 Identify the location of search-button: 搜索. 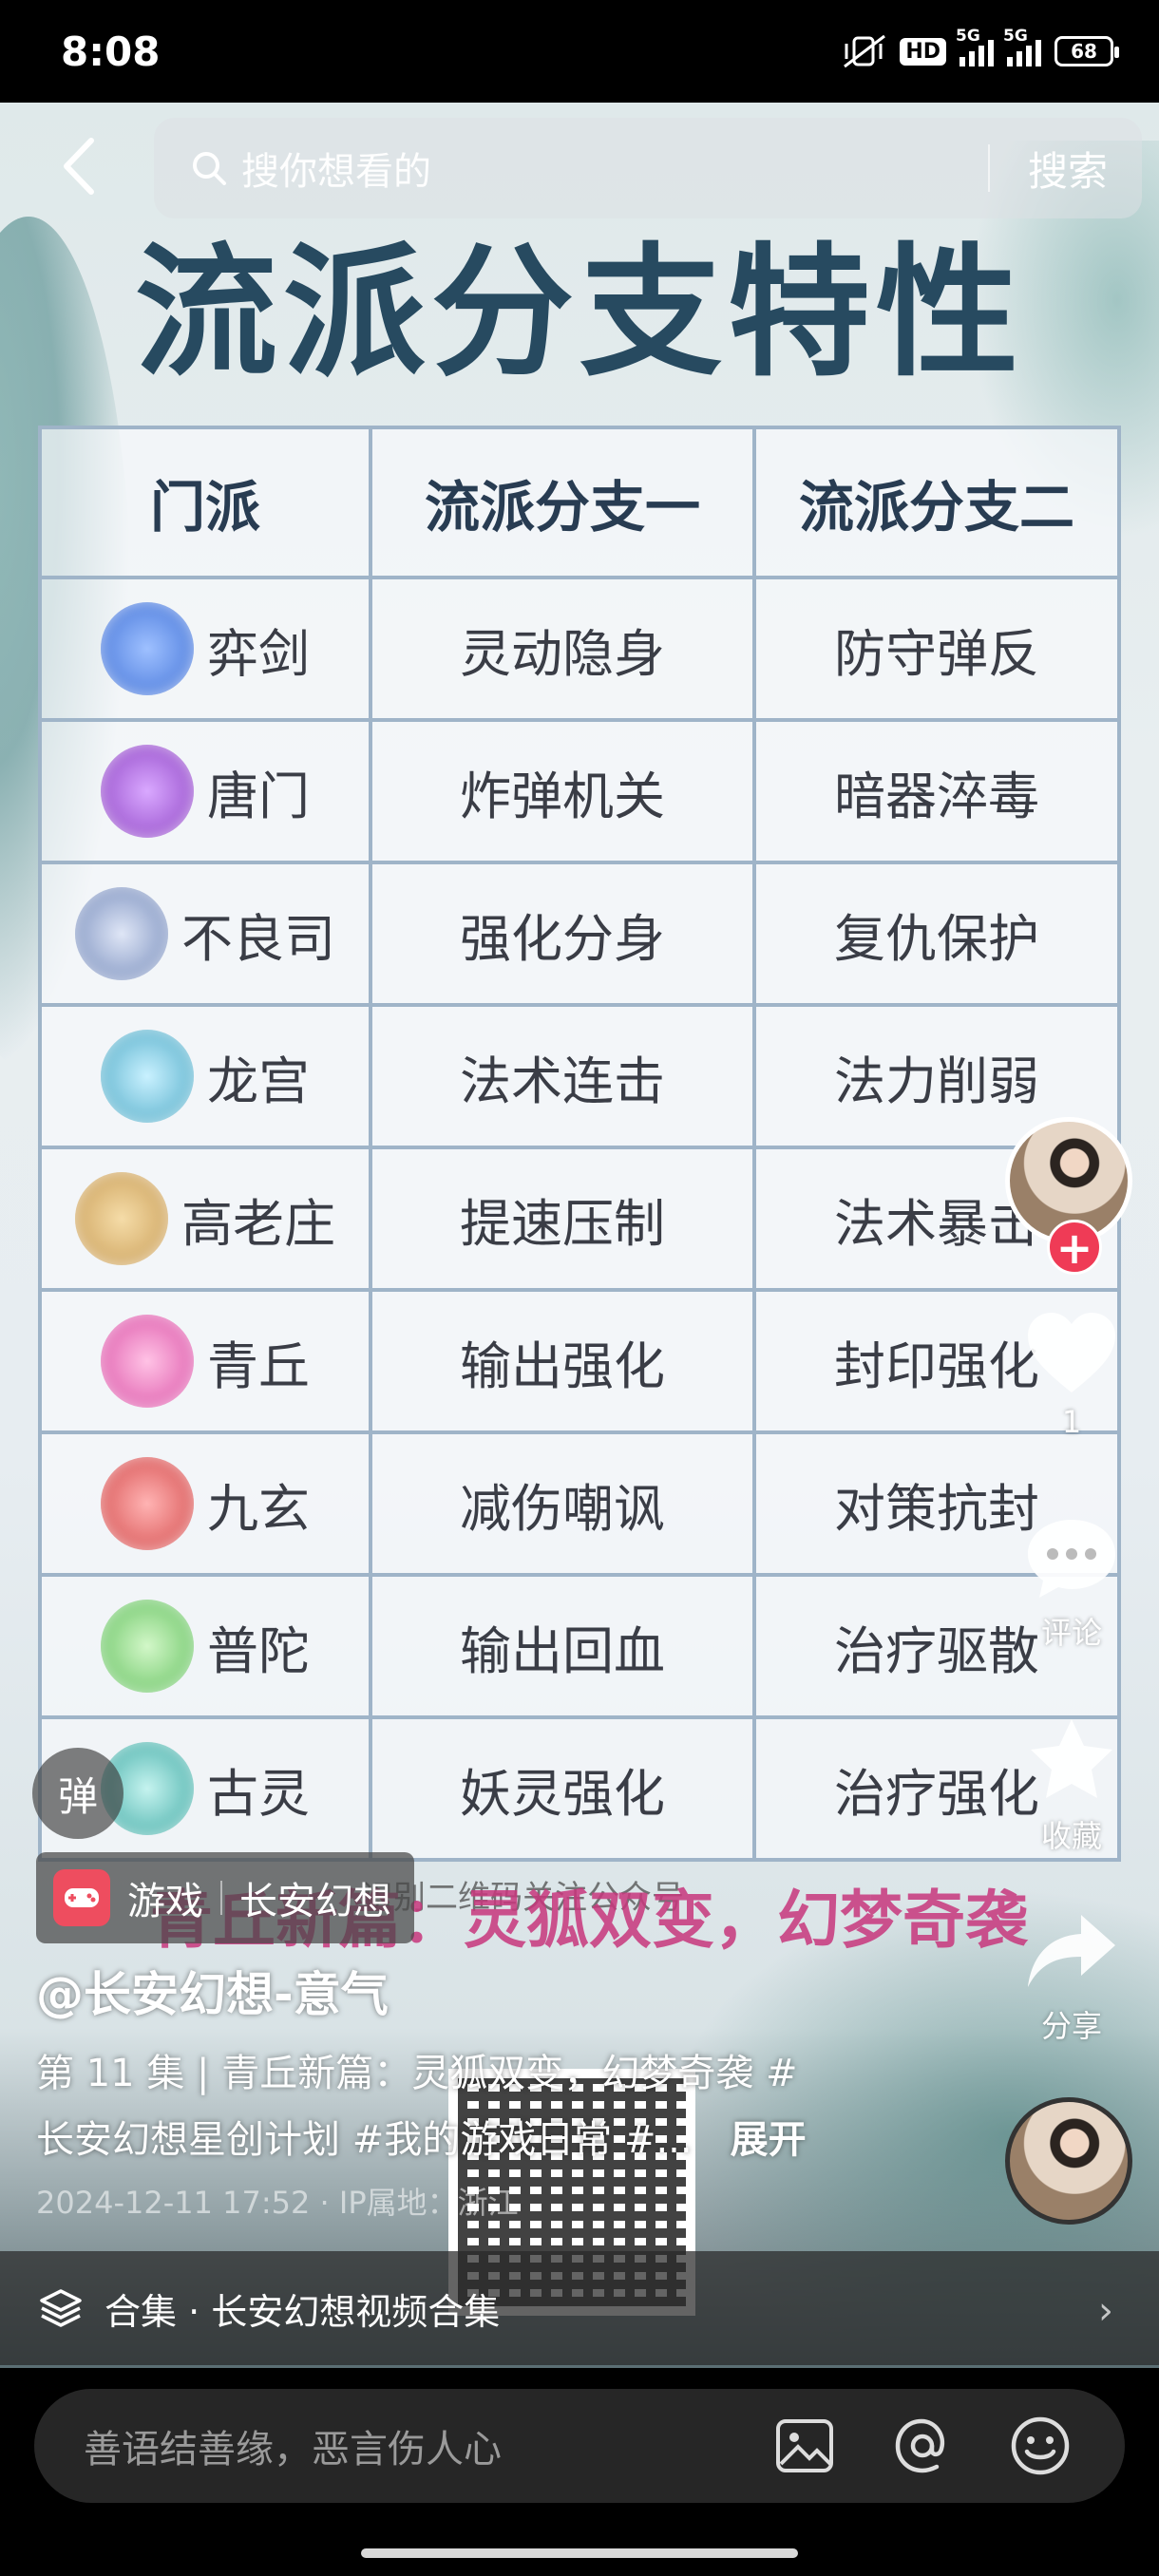
(1066, 169).